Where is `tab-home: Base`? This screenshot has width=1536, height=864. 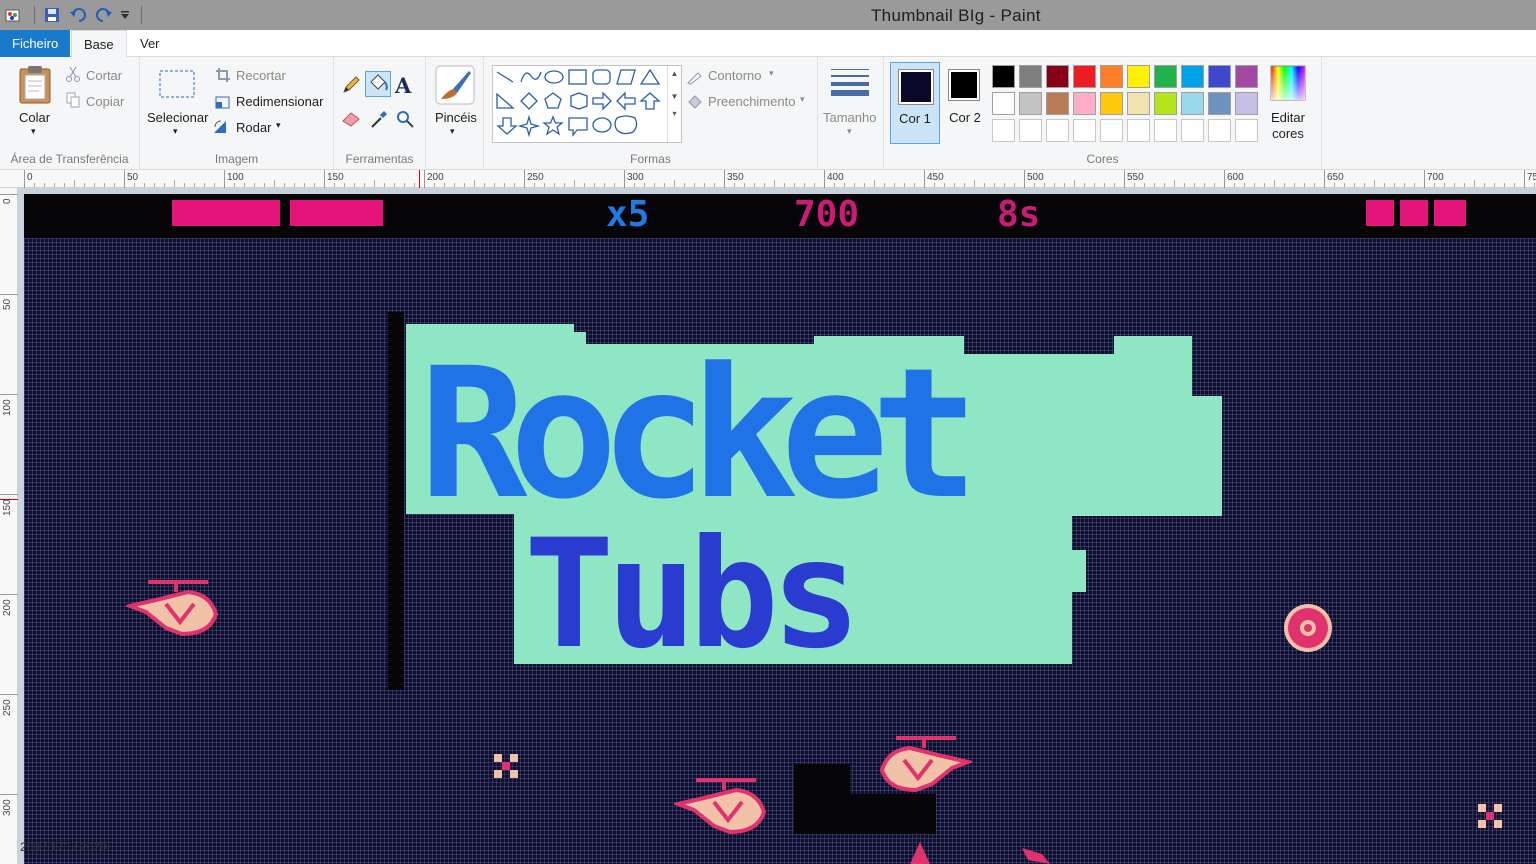 tab-home: Base is located at coordinates (99, 44).